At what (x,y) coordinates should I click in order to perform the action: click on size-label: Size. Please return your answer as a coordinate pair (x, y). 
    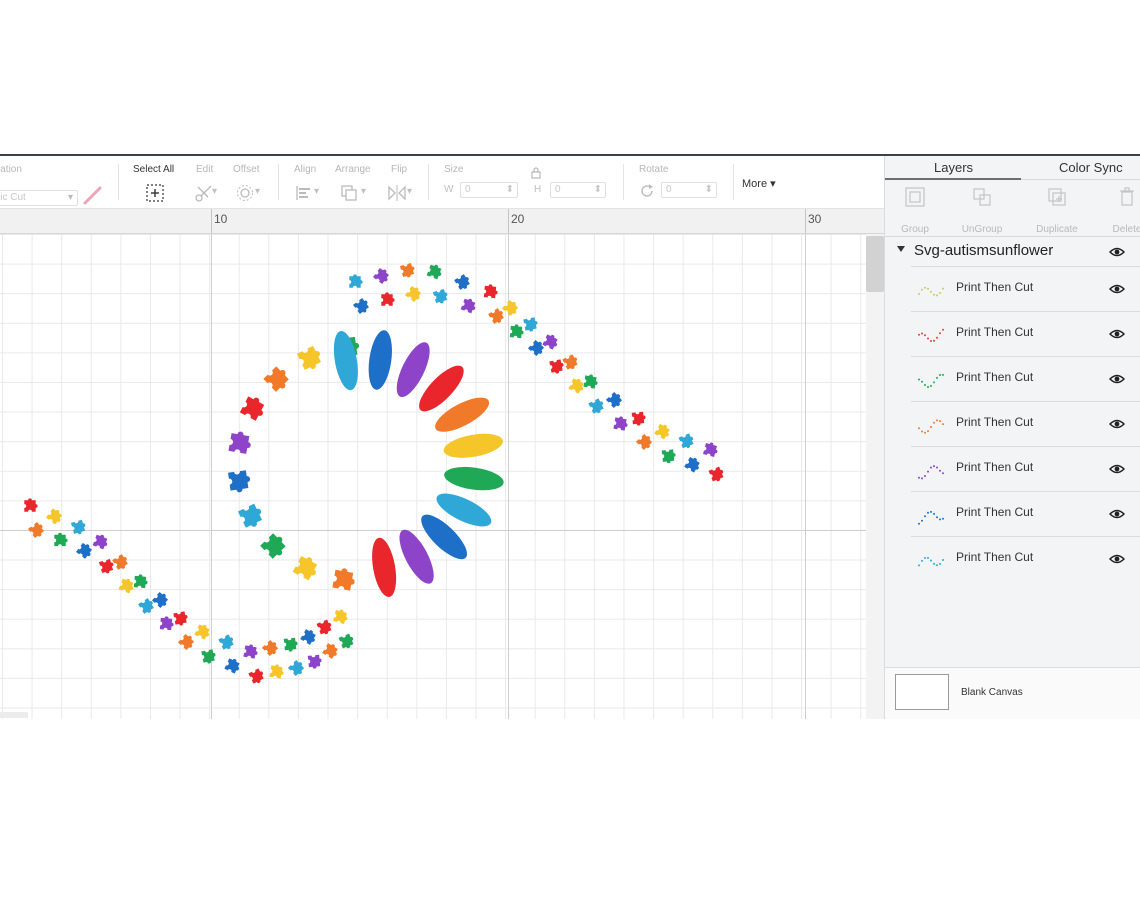
    Looking at the image, I should click on (454, 169).